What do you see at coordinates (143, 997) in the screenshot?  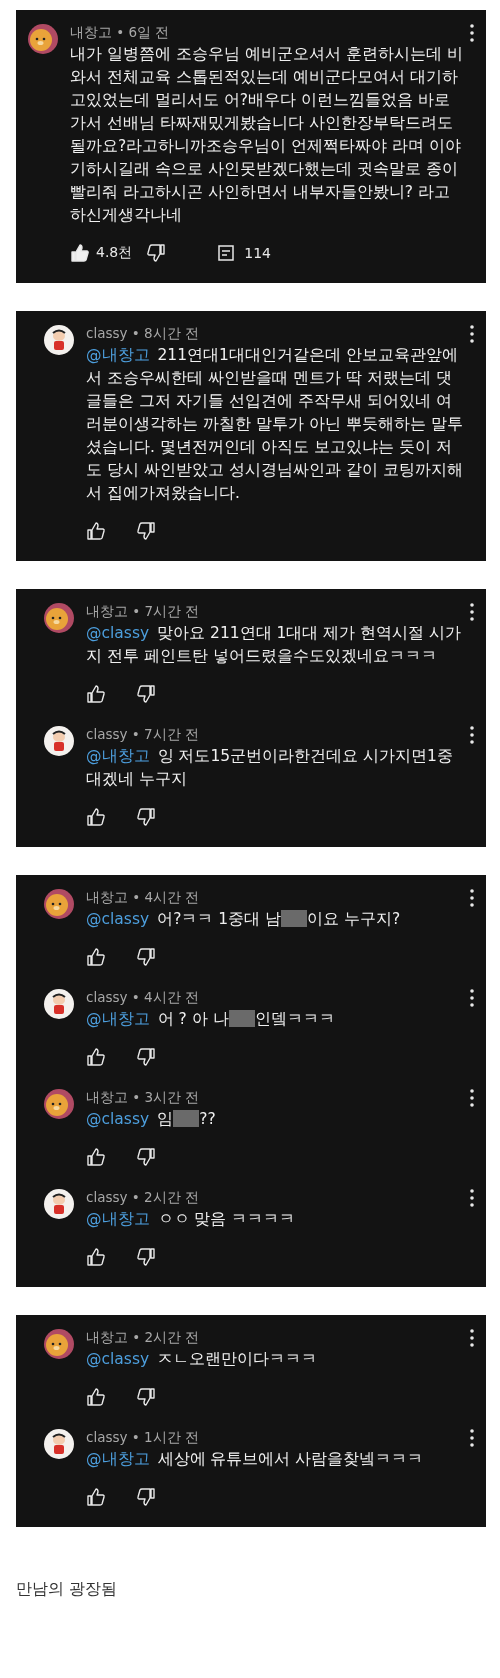 I see `comment-meta: classy • 4시간 전` at bounding box center [143, 997].